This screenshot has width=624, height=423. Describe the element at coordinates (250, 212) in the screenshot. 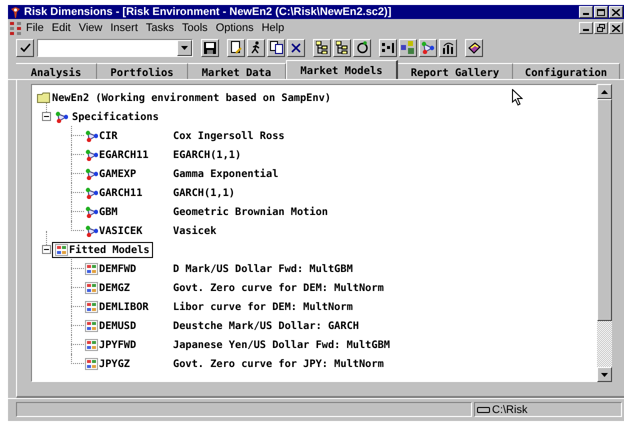

I see `item-description: Geometric Brownian Motion` at that location.